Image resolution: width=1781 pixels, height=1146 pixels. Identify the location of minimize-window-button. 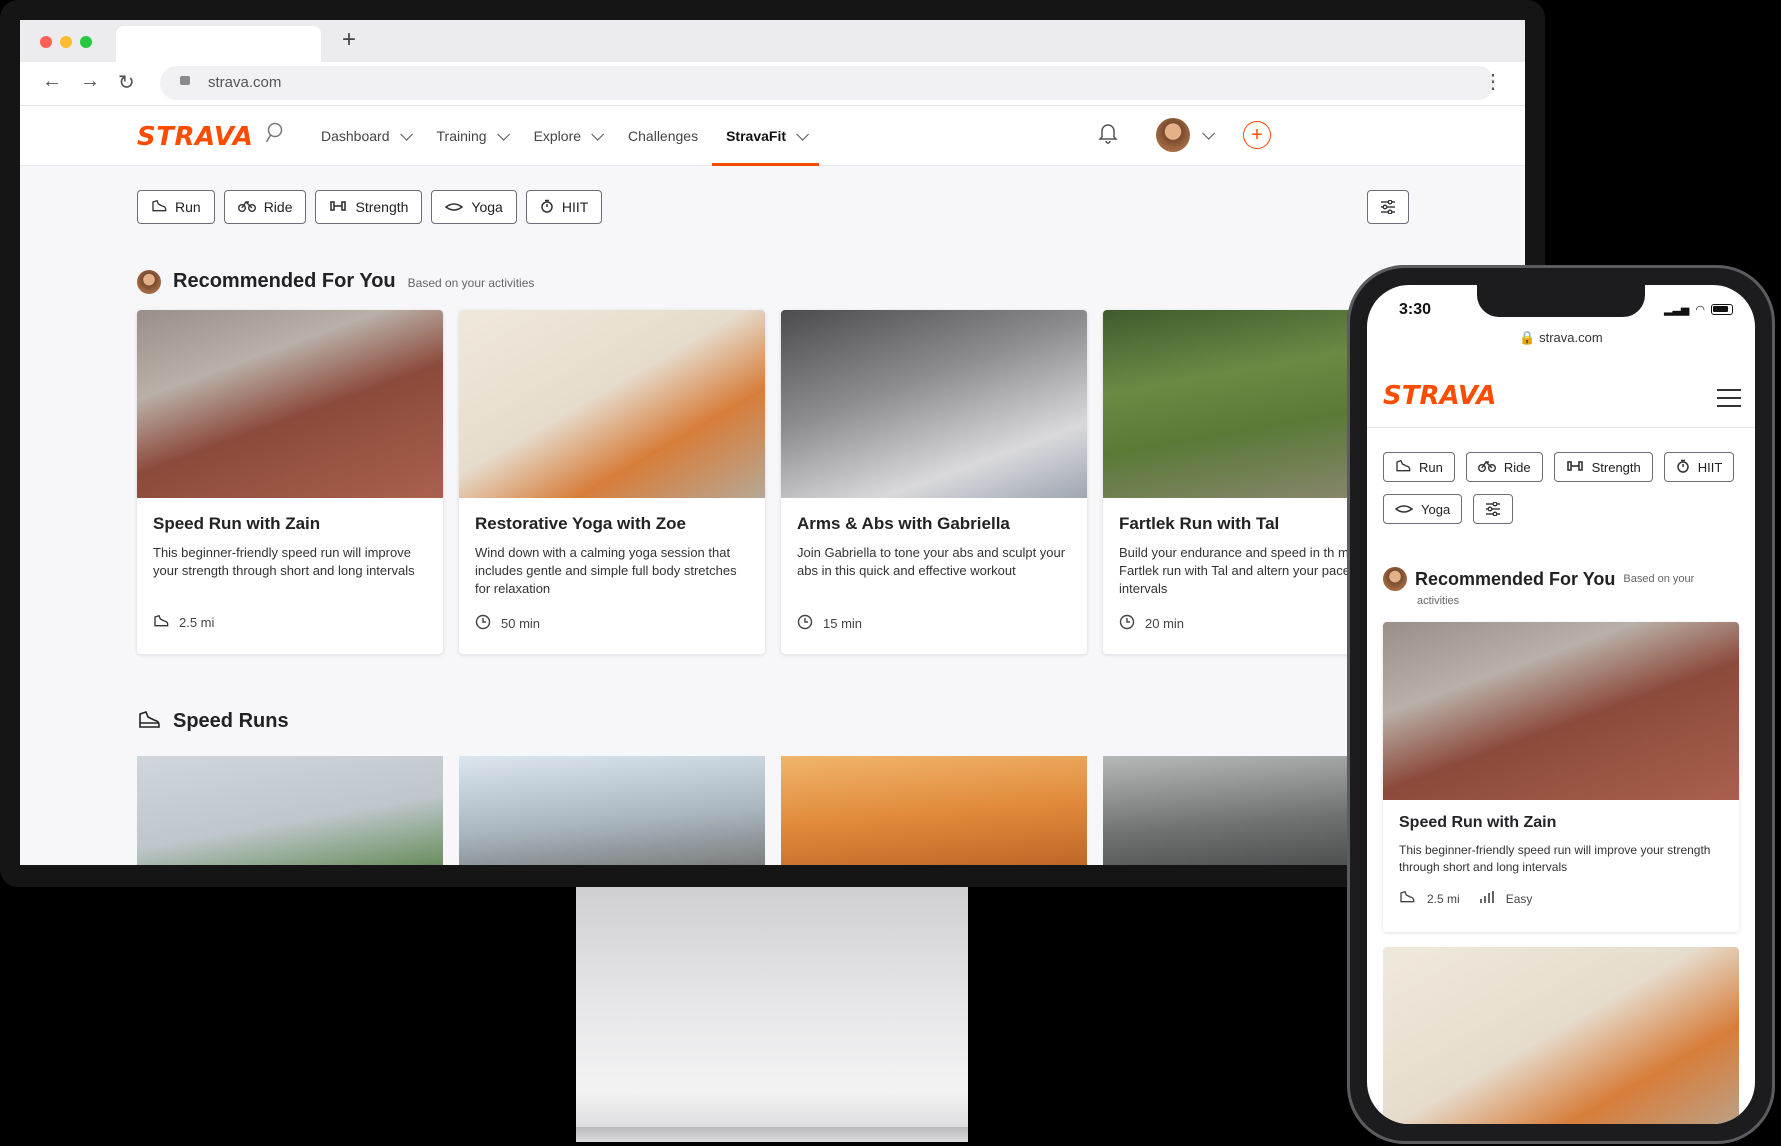
(66, 42).